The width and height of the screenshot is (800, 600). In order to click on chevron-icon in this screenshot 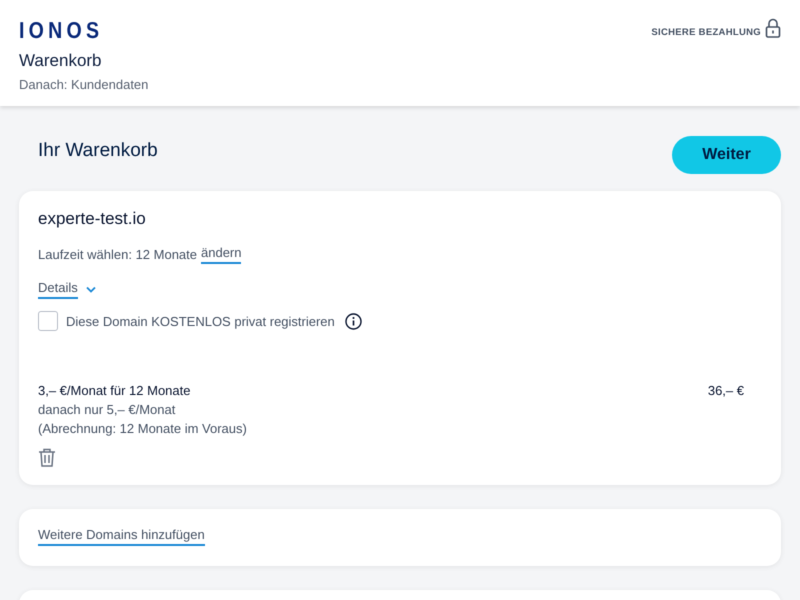, I will do `click(91, 289)`.